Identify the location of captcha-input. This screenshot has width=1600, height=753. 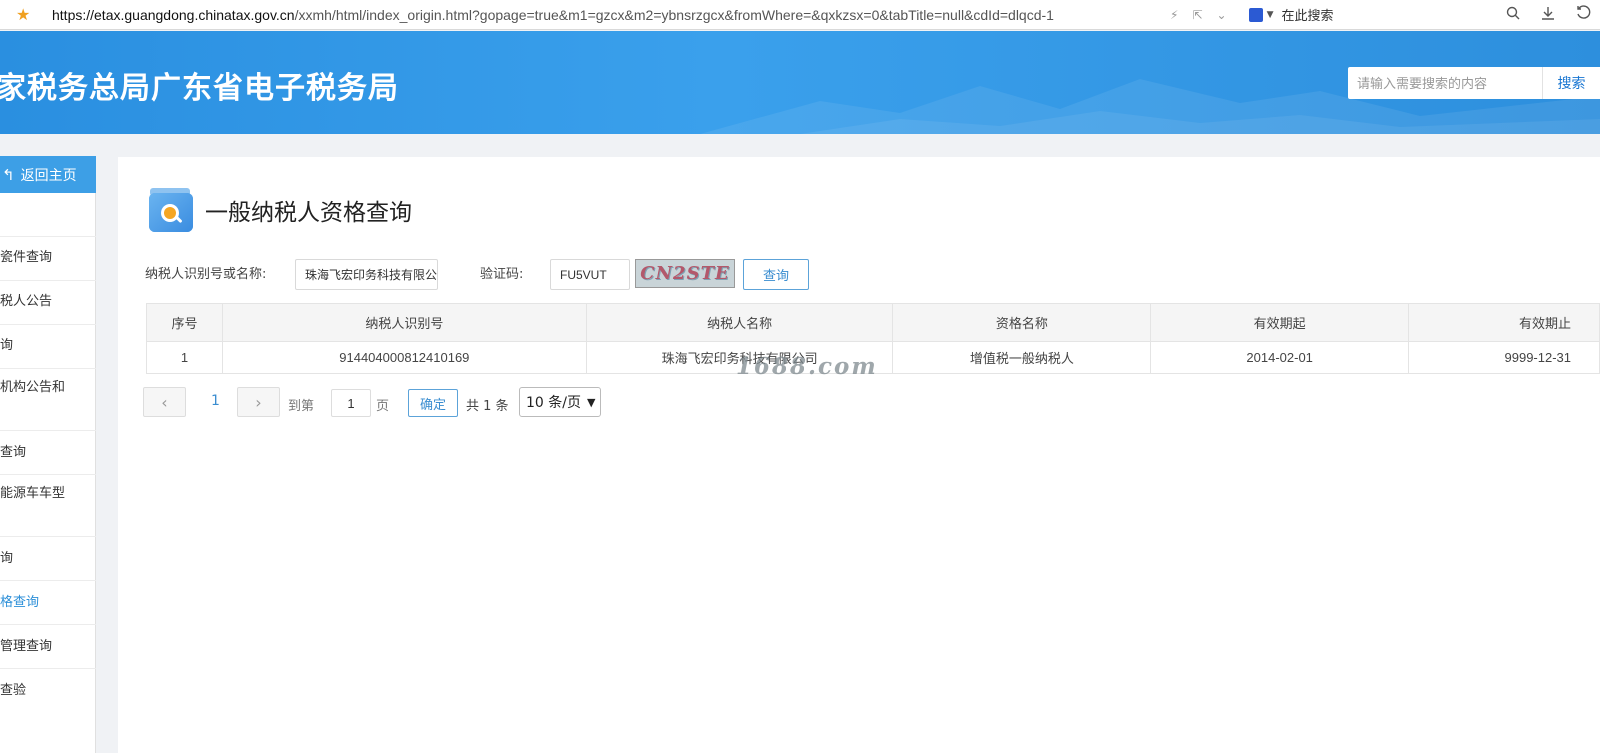
(590, 274).